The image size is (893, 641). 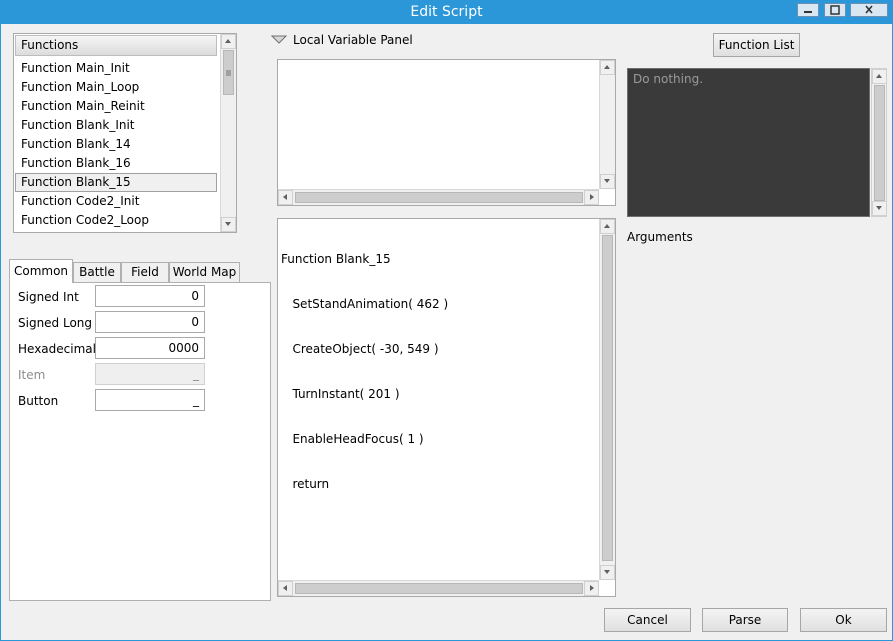 What do you see at coordinates (745, 620) in the screenshot?
I see `parse-button: Parse` at bounding box center [745, 620].